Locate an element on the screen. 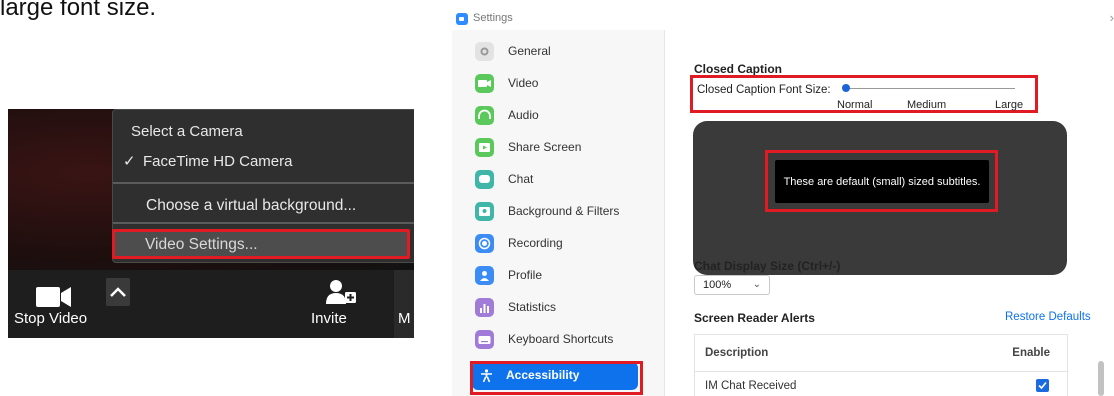 Image resolution: width=1114 pixels, height=396 pixels. zoom-app-icon is located at coordinates (462, 19).